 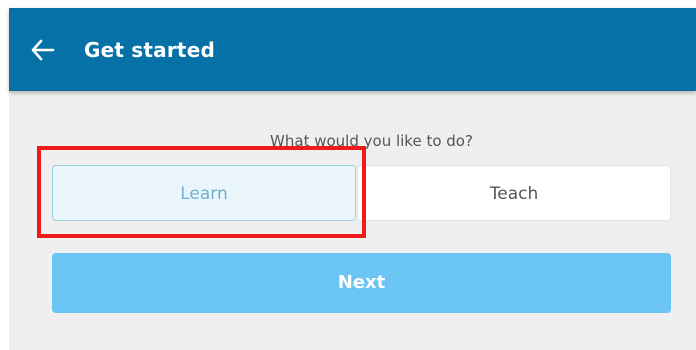 What do you see at coordinates (149, 50) in the screenshot?
I see `page-title: Get started` at bounding box center [149, 50].